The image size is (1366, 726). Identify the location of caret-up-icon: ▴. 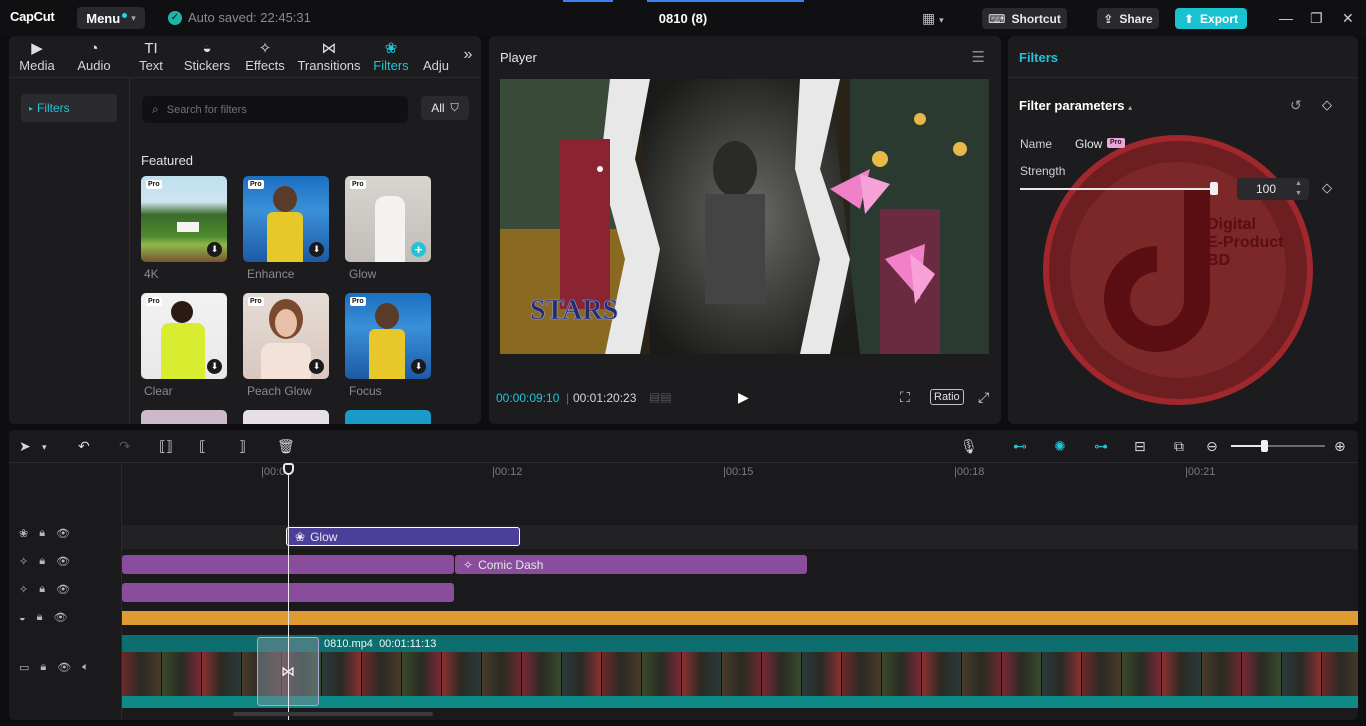
(1130, 107).